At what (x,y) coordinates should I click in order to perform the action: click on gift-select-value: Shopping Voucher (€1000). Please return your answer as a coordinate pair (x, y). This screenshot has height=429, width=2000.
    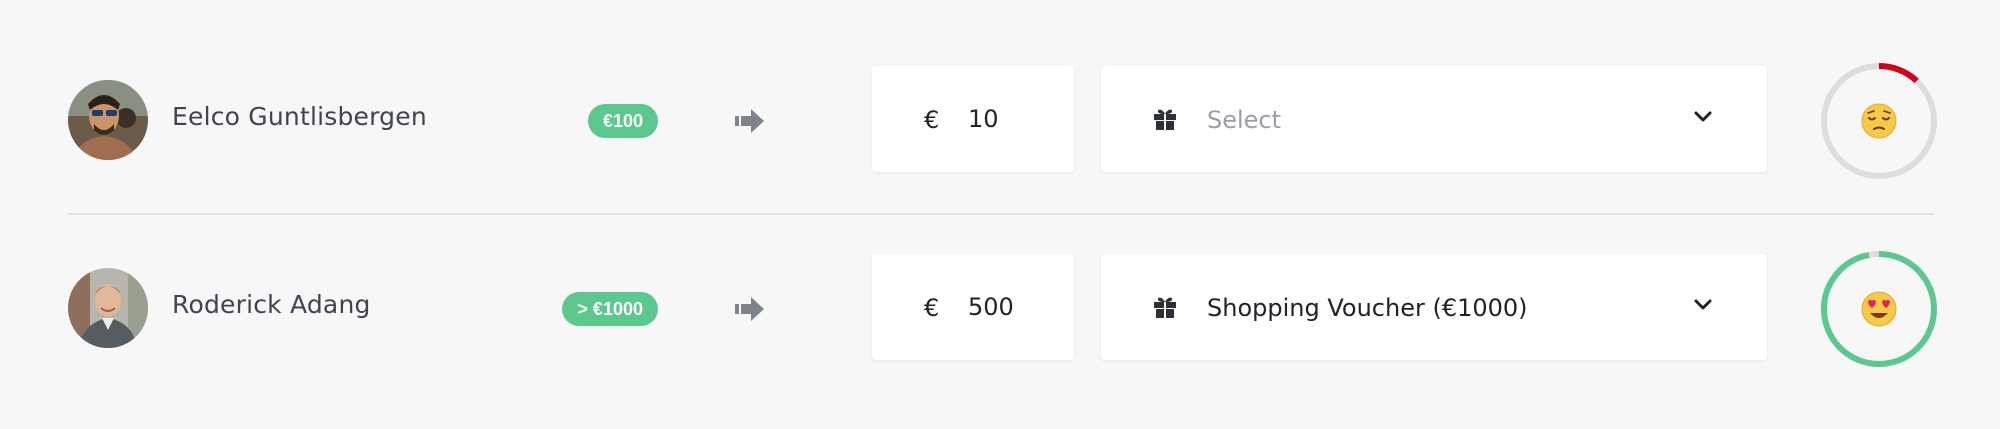
    Looking at the image, I should click on (1367, 308).